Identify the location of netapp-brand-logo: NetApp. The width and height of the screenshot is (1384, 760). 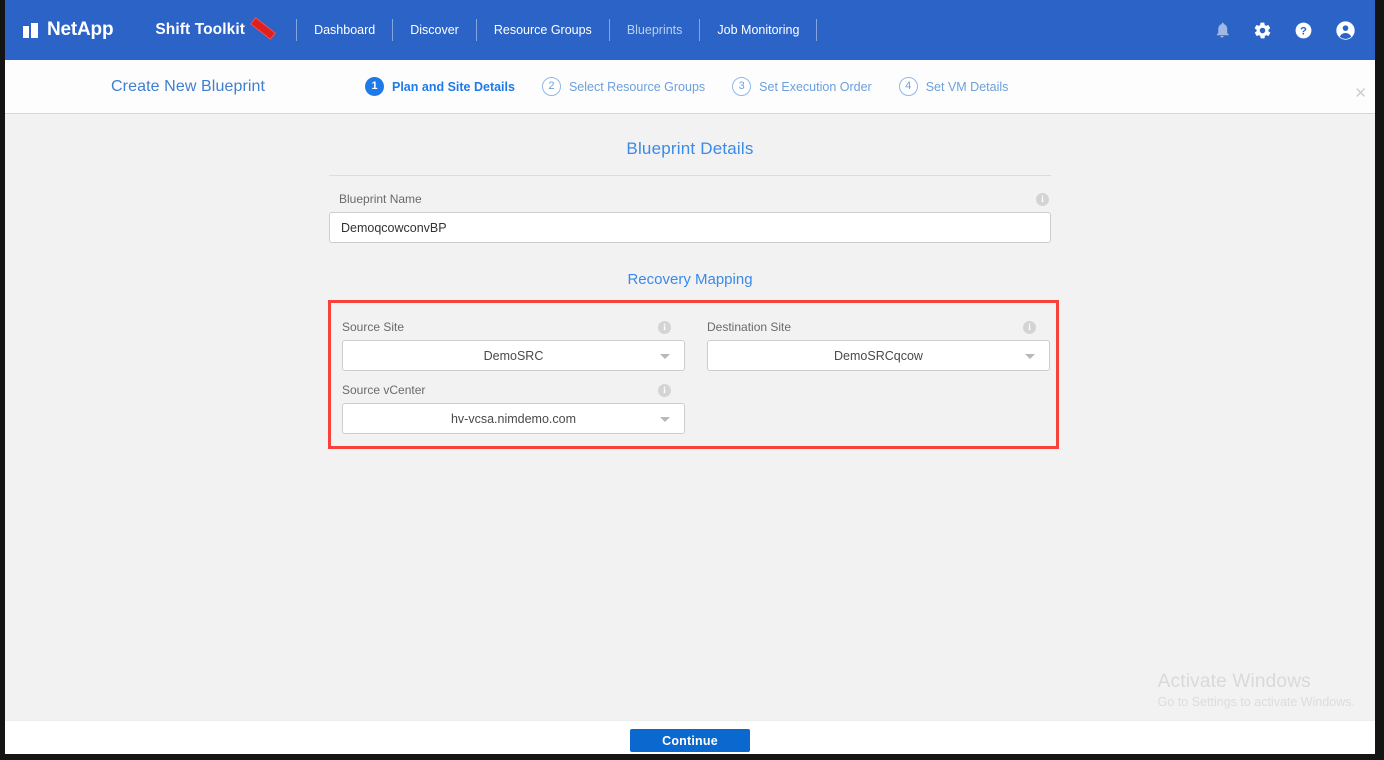
(68, 30).